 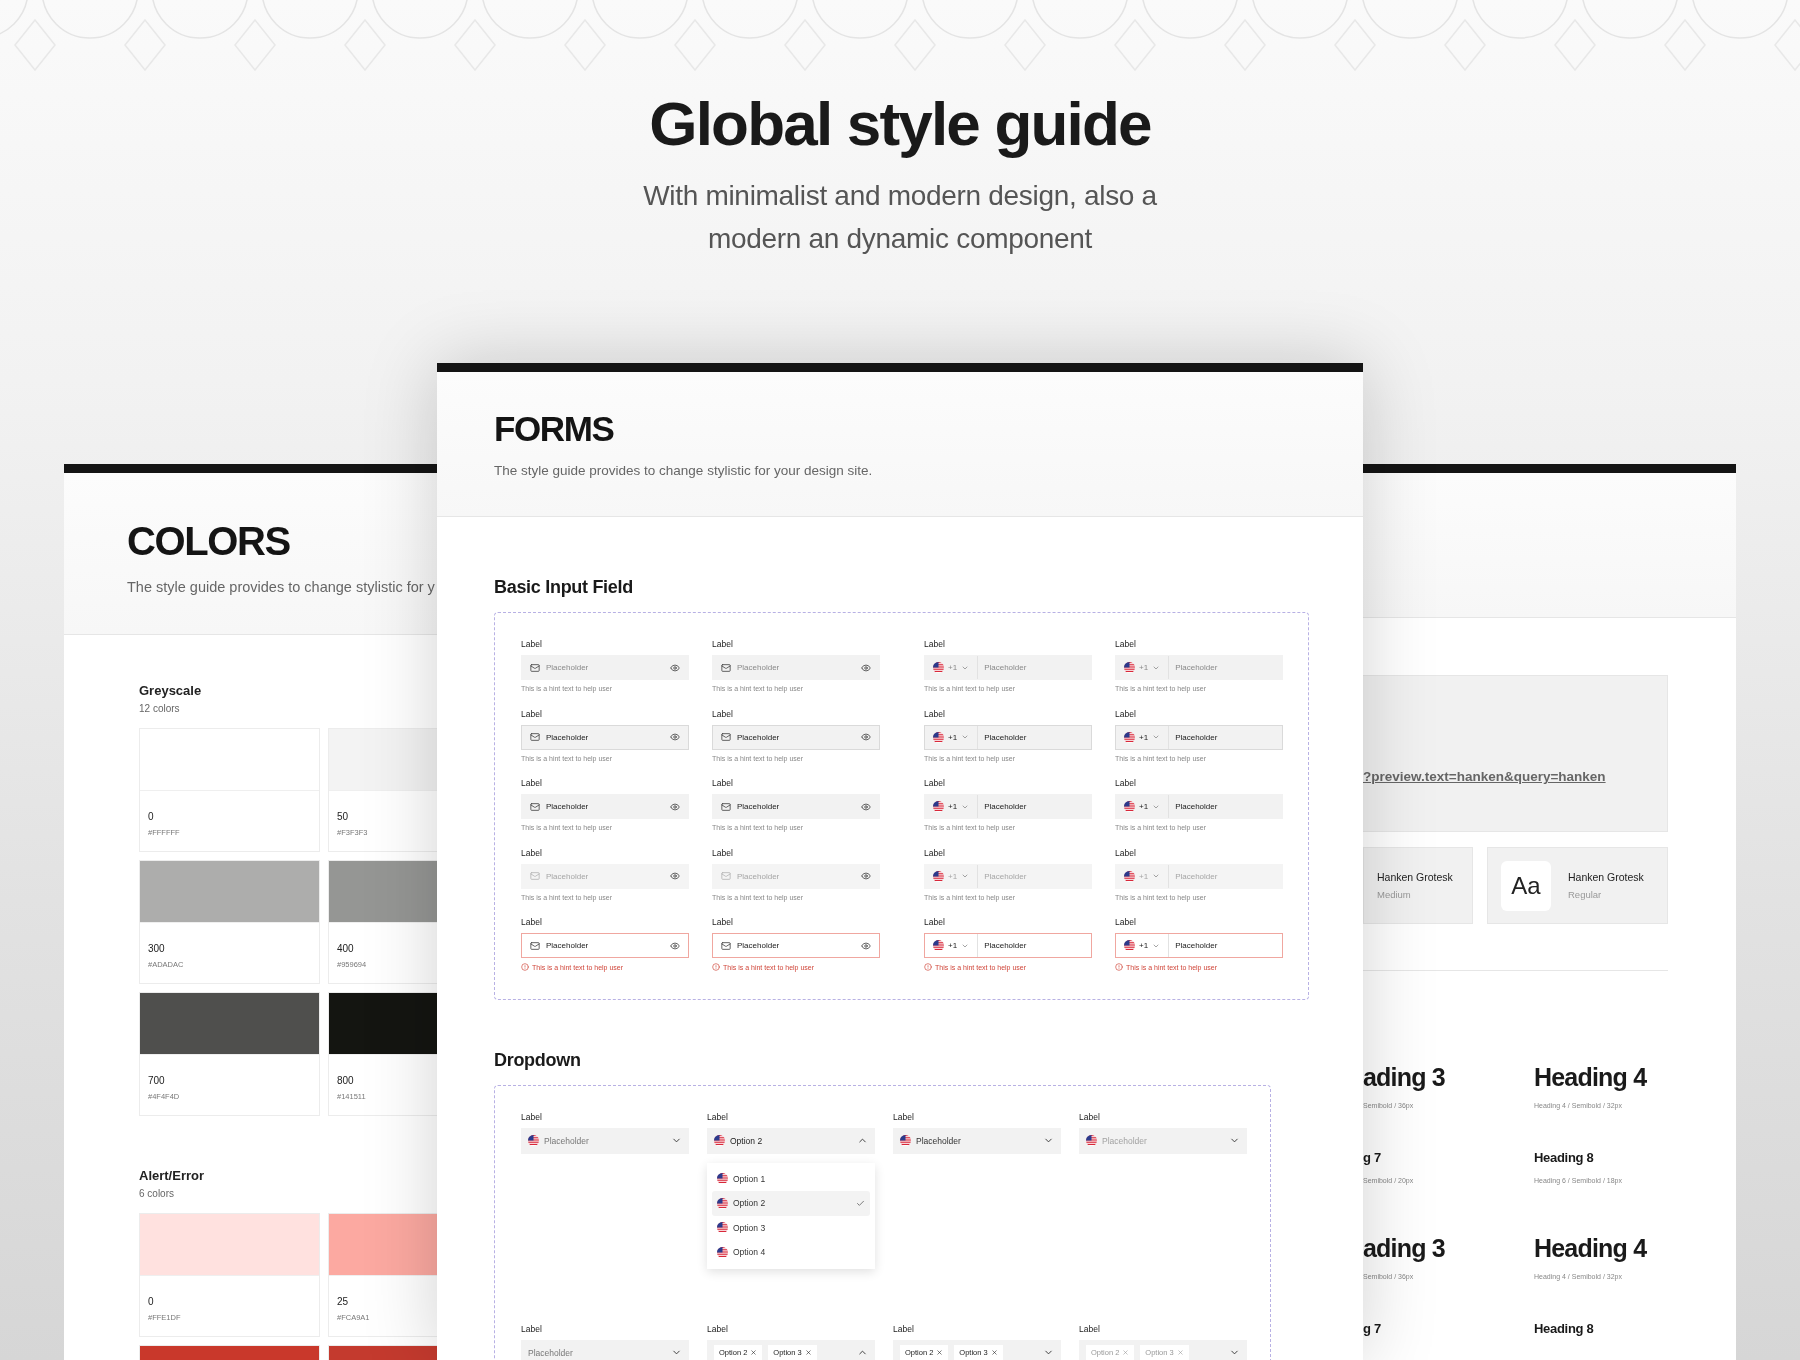 What do you see at coordinates (965, 876) in the screenshot?
I see `chevron-down-icon` at bounding box center [965, 876].